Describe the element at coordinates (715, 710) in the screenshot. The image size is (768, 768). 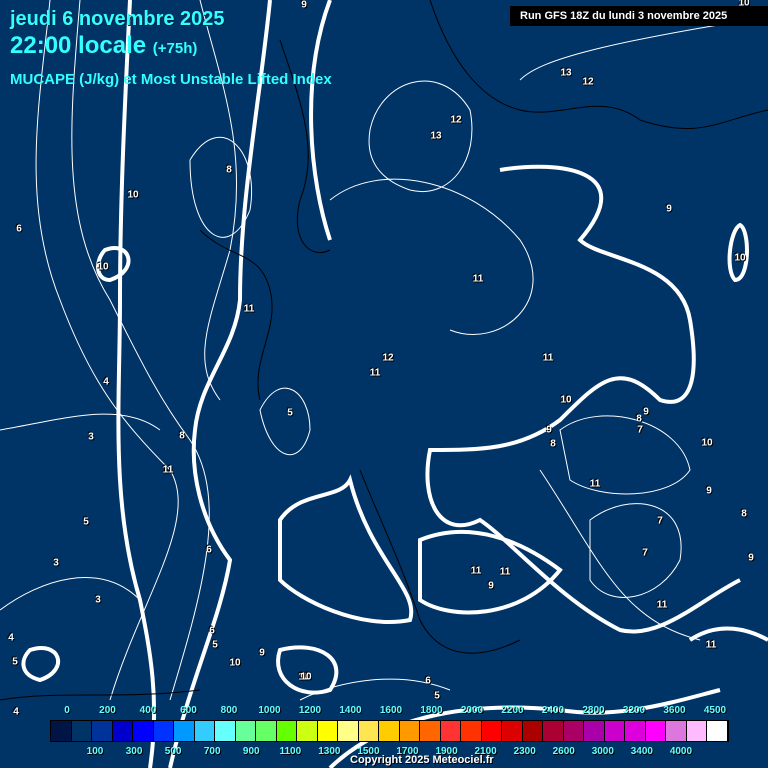
I see `legend-top-label: 4500` at that location.